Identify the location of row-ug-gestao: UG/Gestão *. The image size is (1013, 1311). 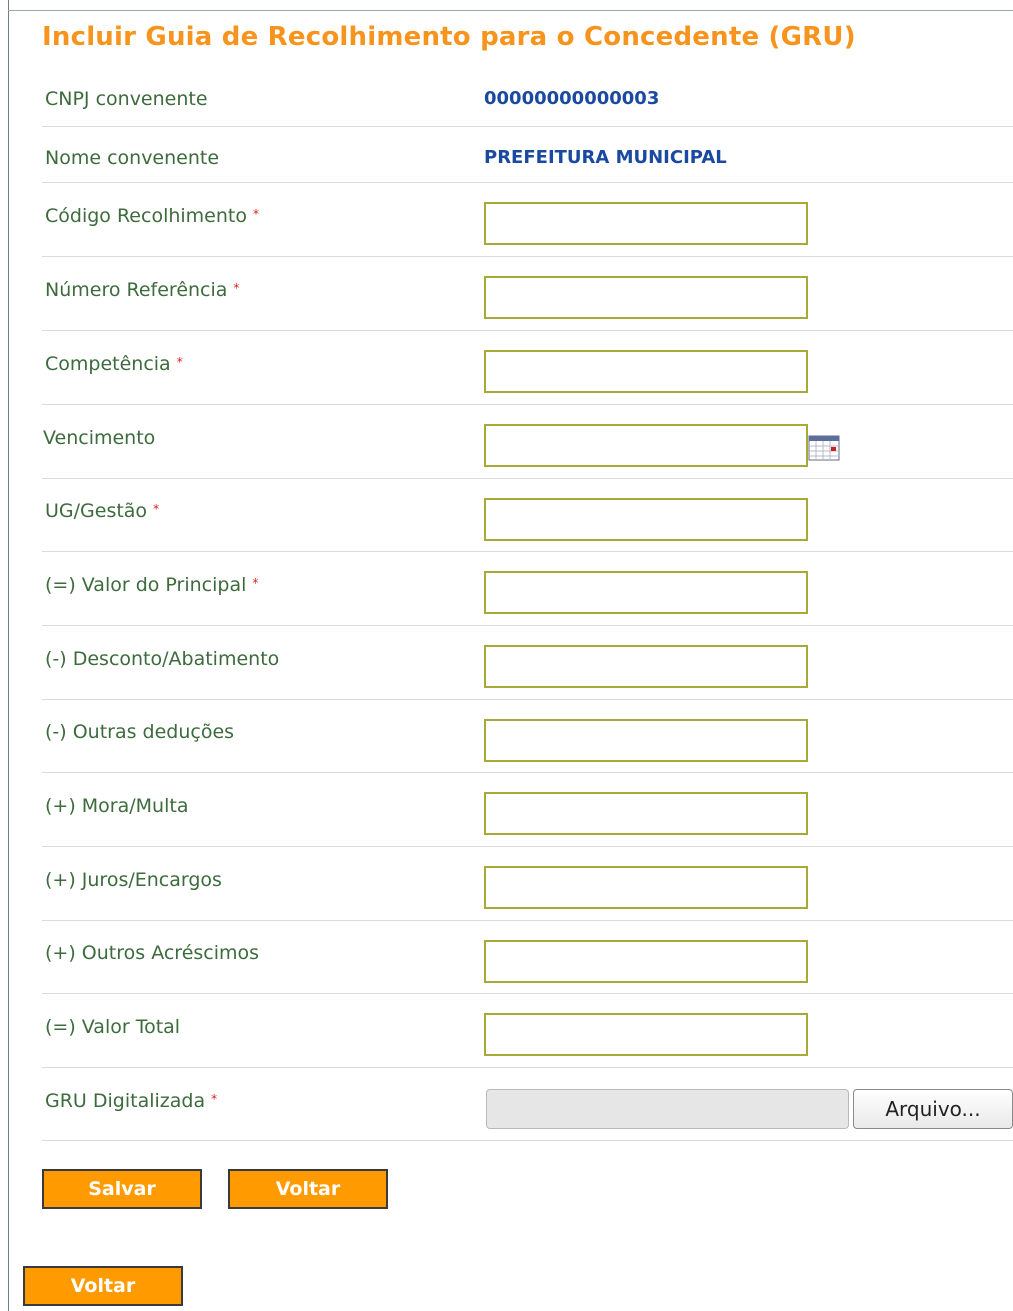
(527, 515).